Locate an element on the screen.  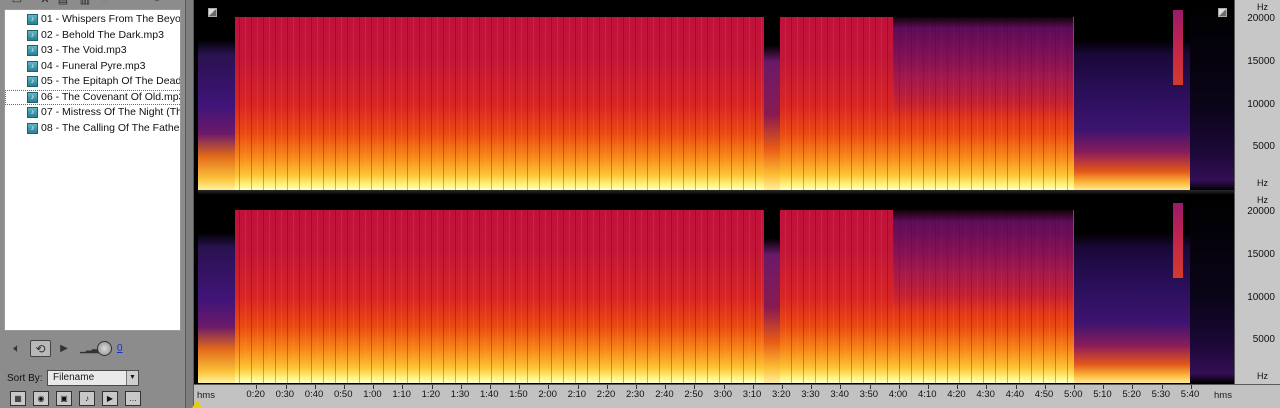
zoom-corner-left-icon is located at coordinates (212, 12).